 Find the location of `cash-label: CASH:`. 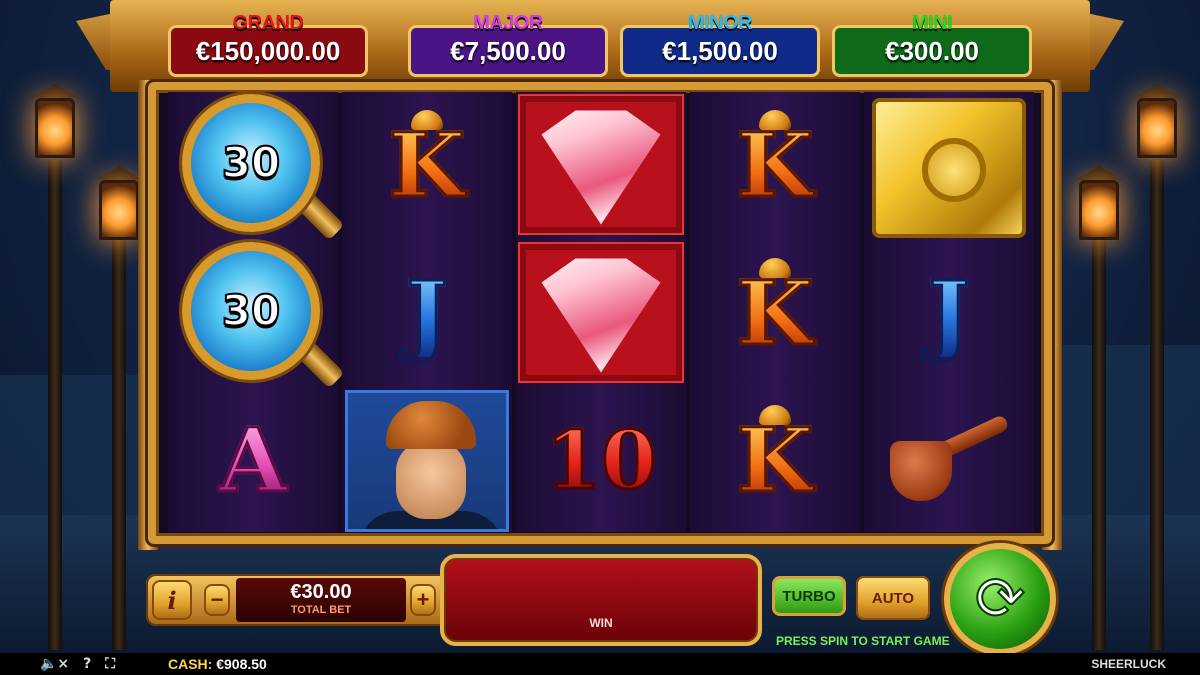

cash-label: CASH: is located at coordinates (190, 664).